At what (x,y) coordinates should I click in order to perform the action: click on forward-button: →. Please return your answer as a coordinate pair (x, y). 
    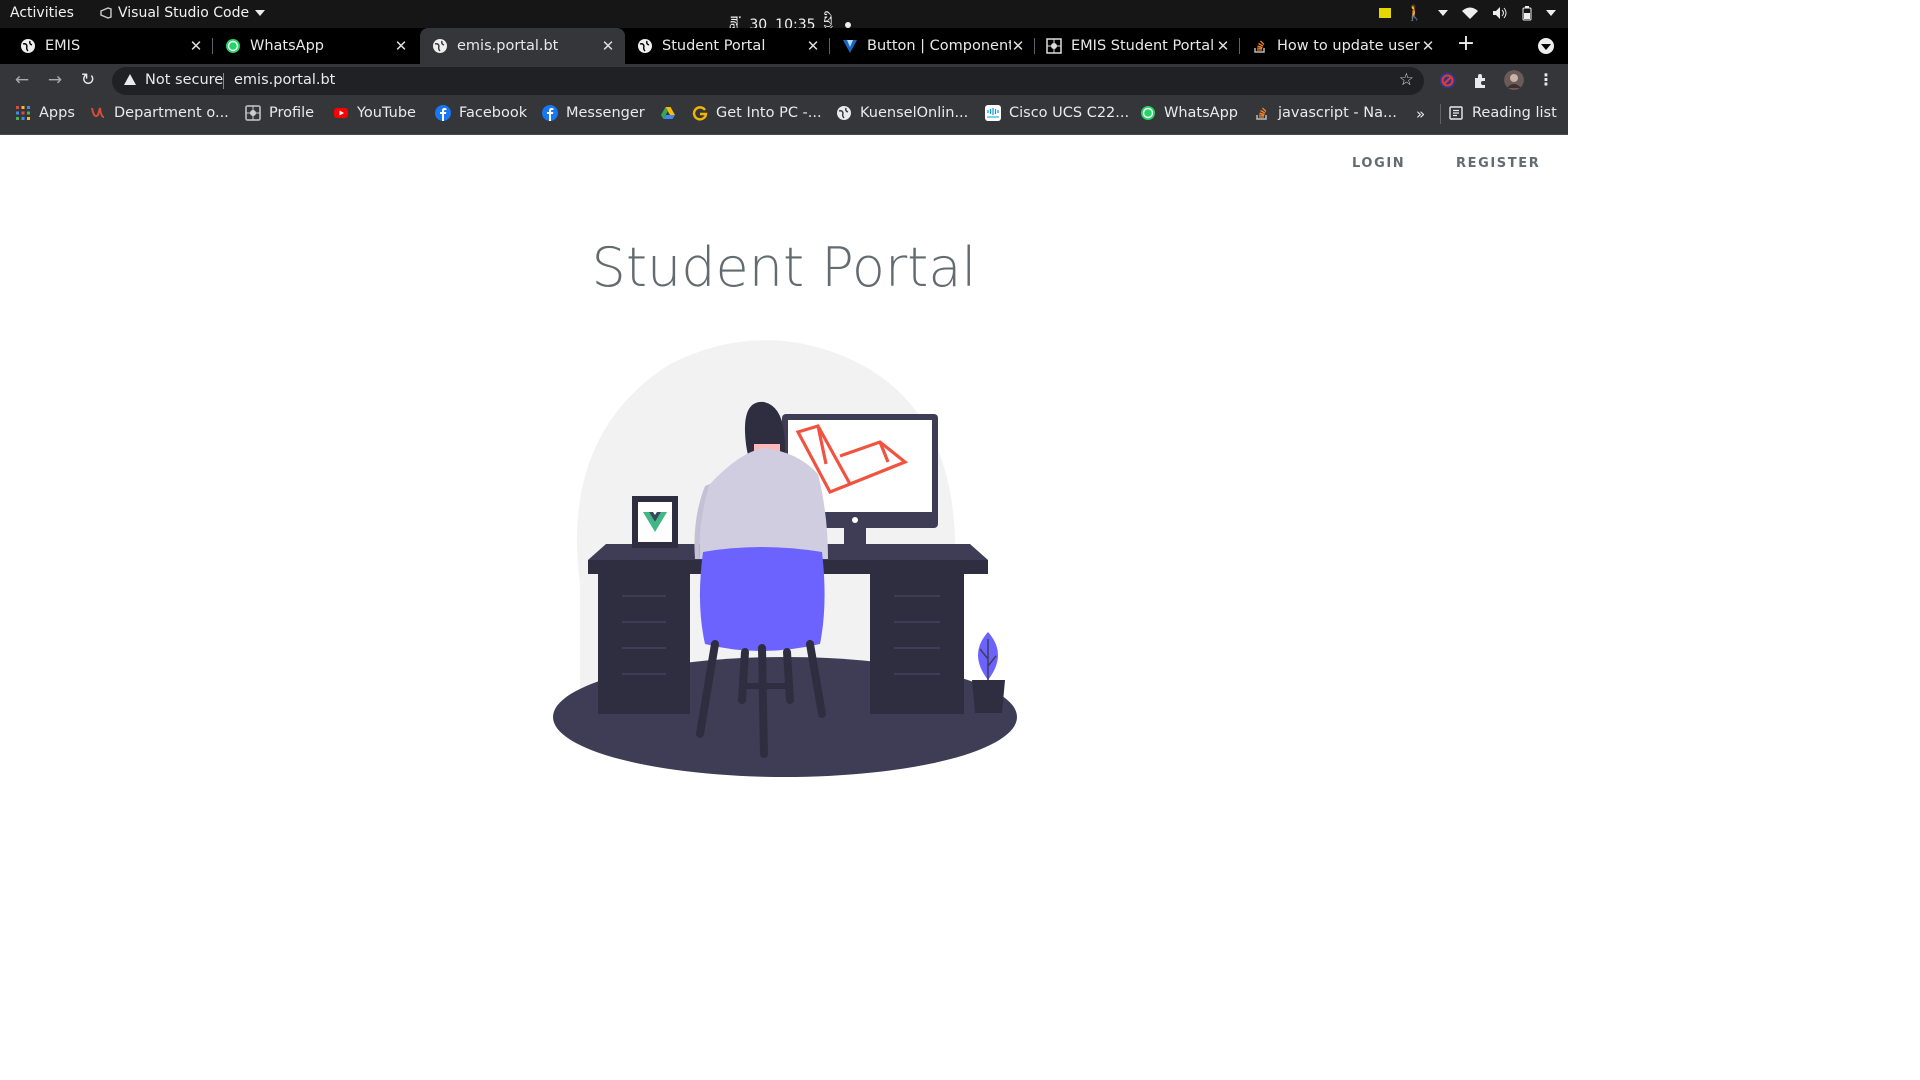
    Looking at the image, I should click on (55, 80).